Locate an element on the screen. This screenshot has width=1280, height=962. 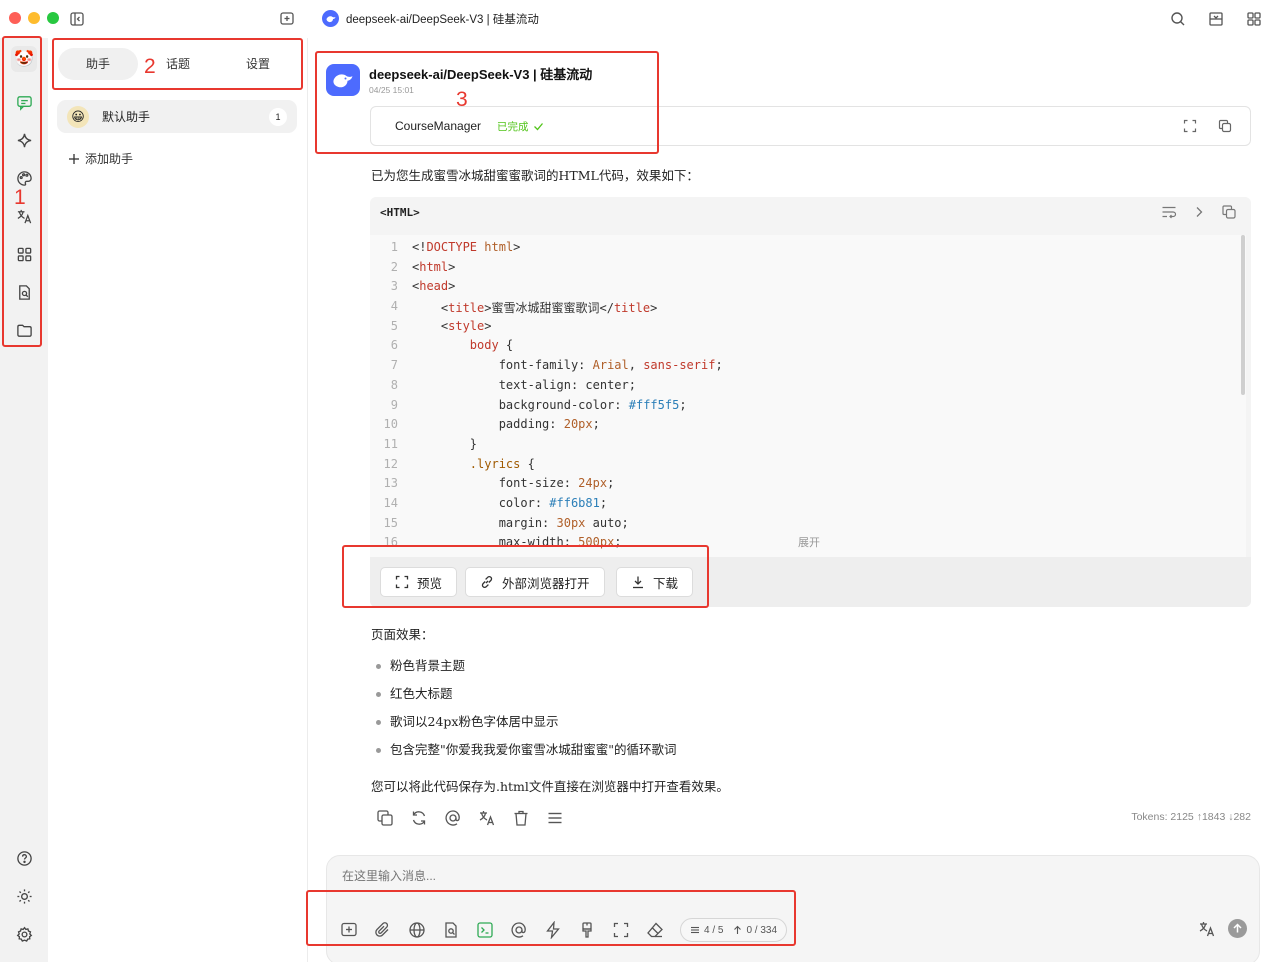
copy-icon is located at coordinates (1225, 126).